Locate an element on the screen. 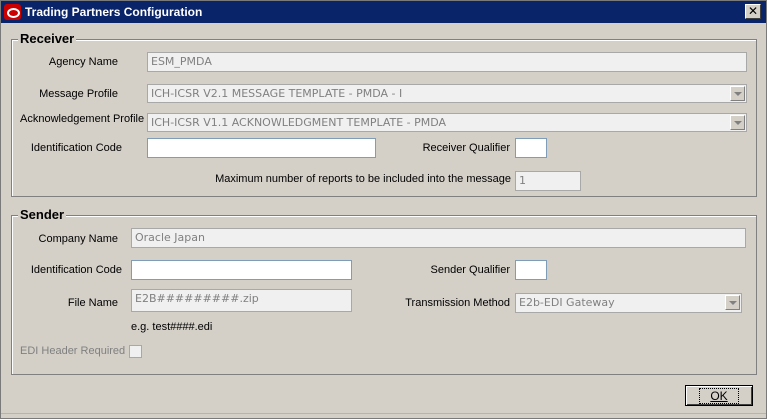  file-name-field: E2B#########.zip is located at coordinates (241, 300).